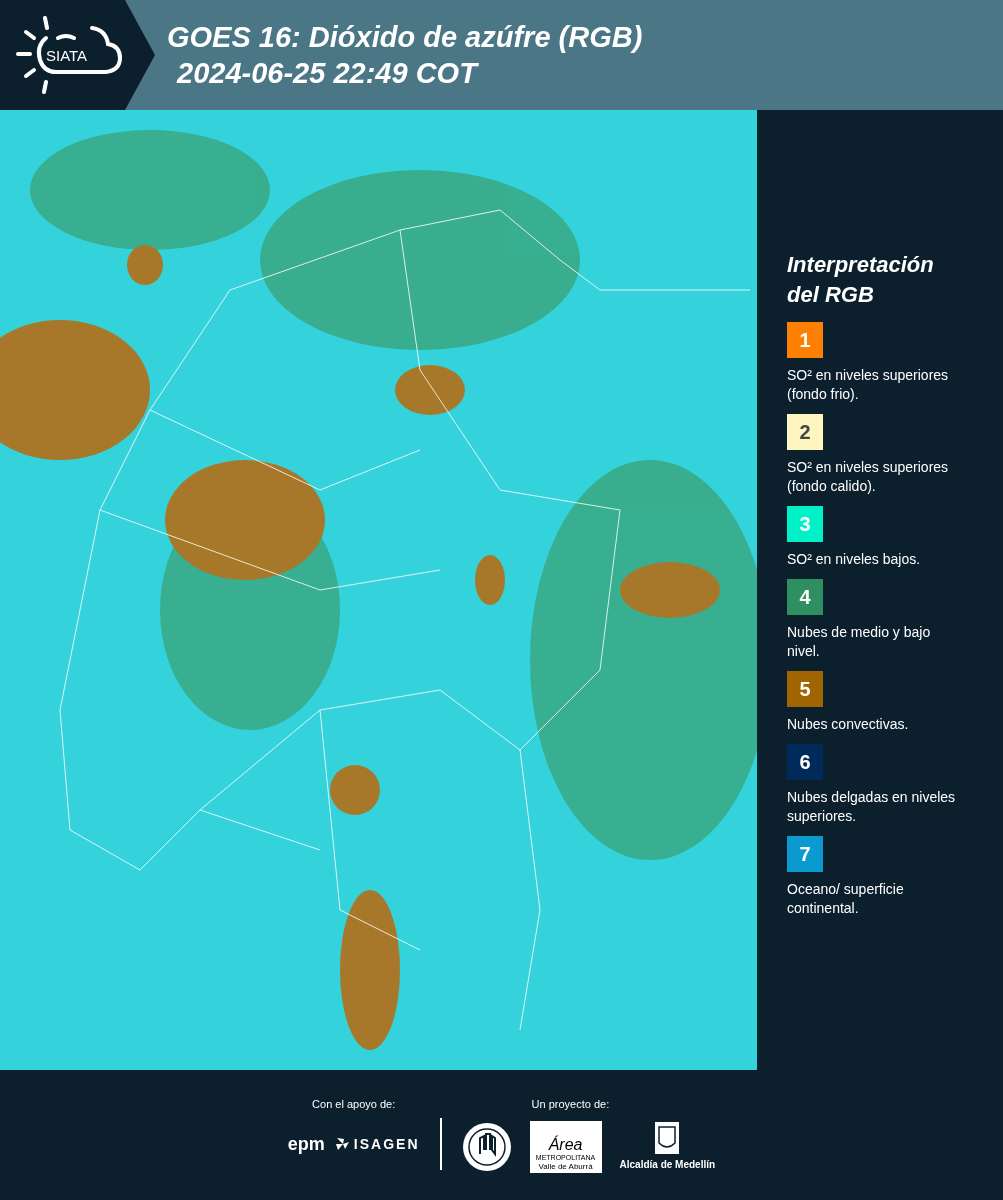 The image size is (1003, 1200). What do you see at coordinates (326, 73) in the screenshot?
I see `timestamp: 2024-06-25 22:49 COT` at bounding box center [326, 73].